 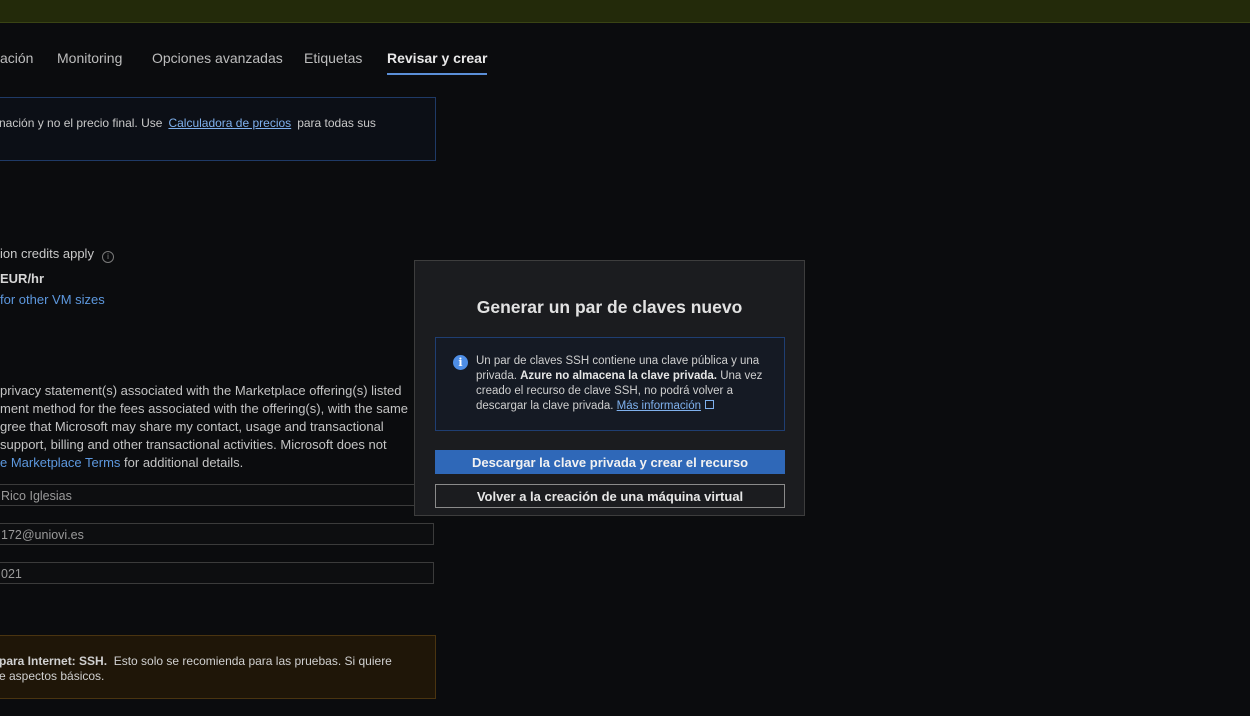 I want to click on price-per-hour: EUR/hr, so click(x=22, y=278).